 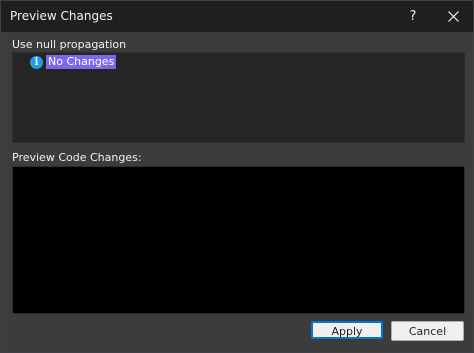 I want to click on title-bar: Preview Changes ?, so click(x=237, y=16).